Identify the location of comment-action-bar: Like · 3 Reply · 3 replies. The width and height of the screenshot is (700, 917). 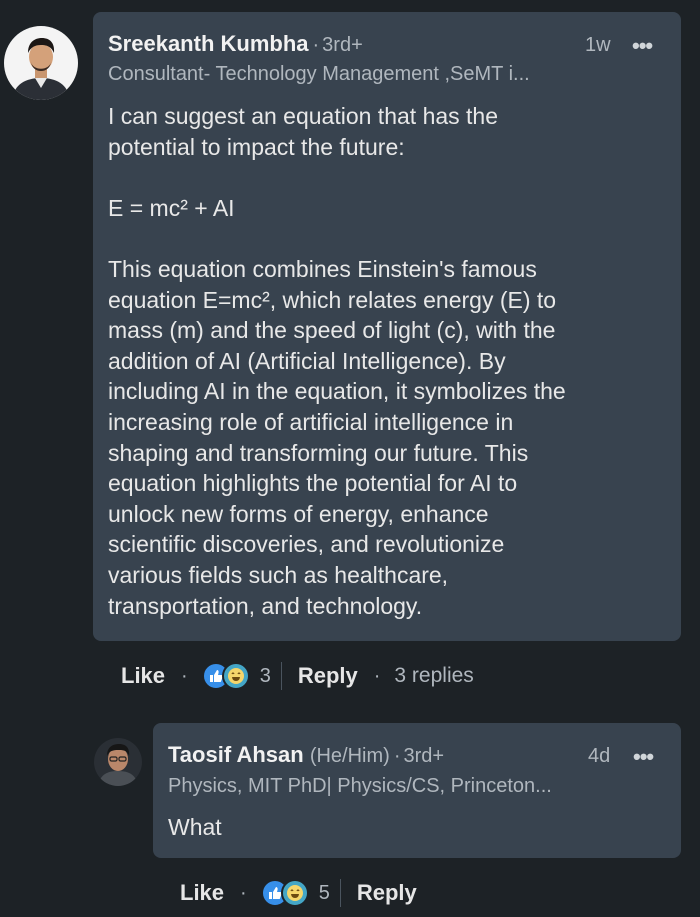
(297, 676).